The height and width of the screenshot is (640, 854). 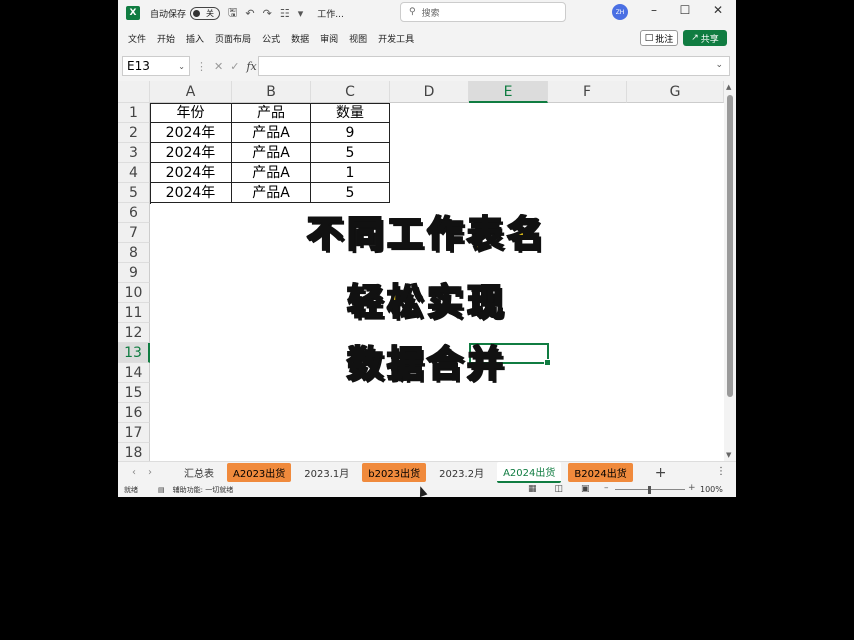 What do you see at coordinates (559, 489) in the screenshot?
I see `page-layout-view-icon: ◫` at bounding box center [559, 489].